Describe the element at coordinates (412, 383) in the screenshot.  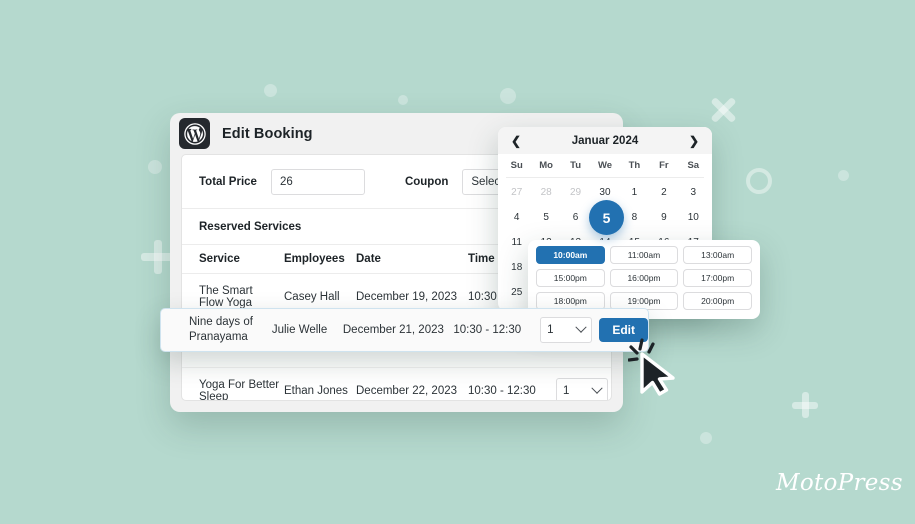
I see `cell-date: December 22, 2023` at that location.